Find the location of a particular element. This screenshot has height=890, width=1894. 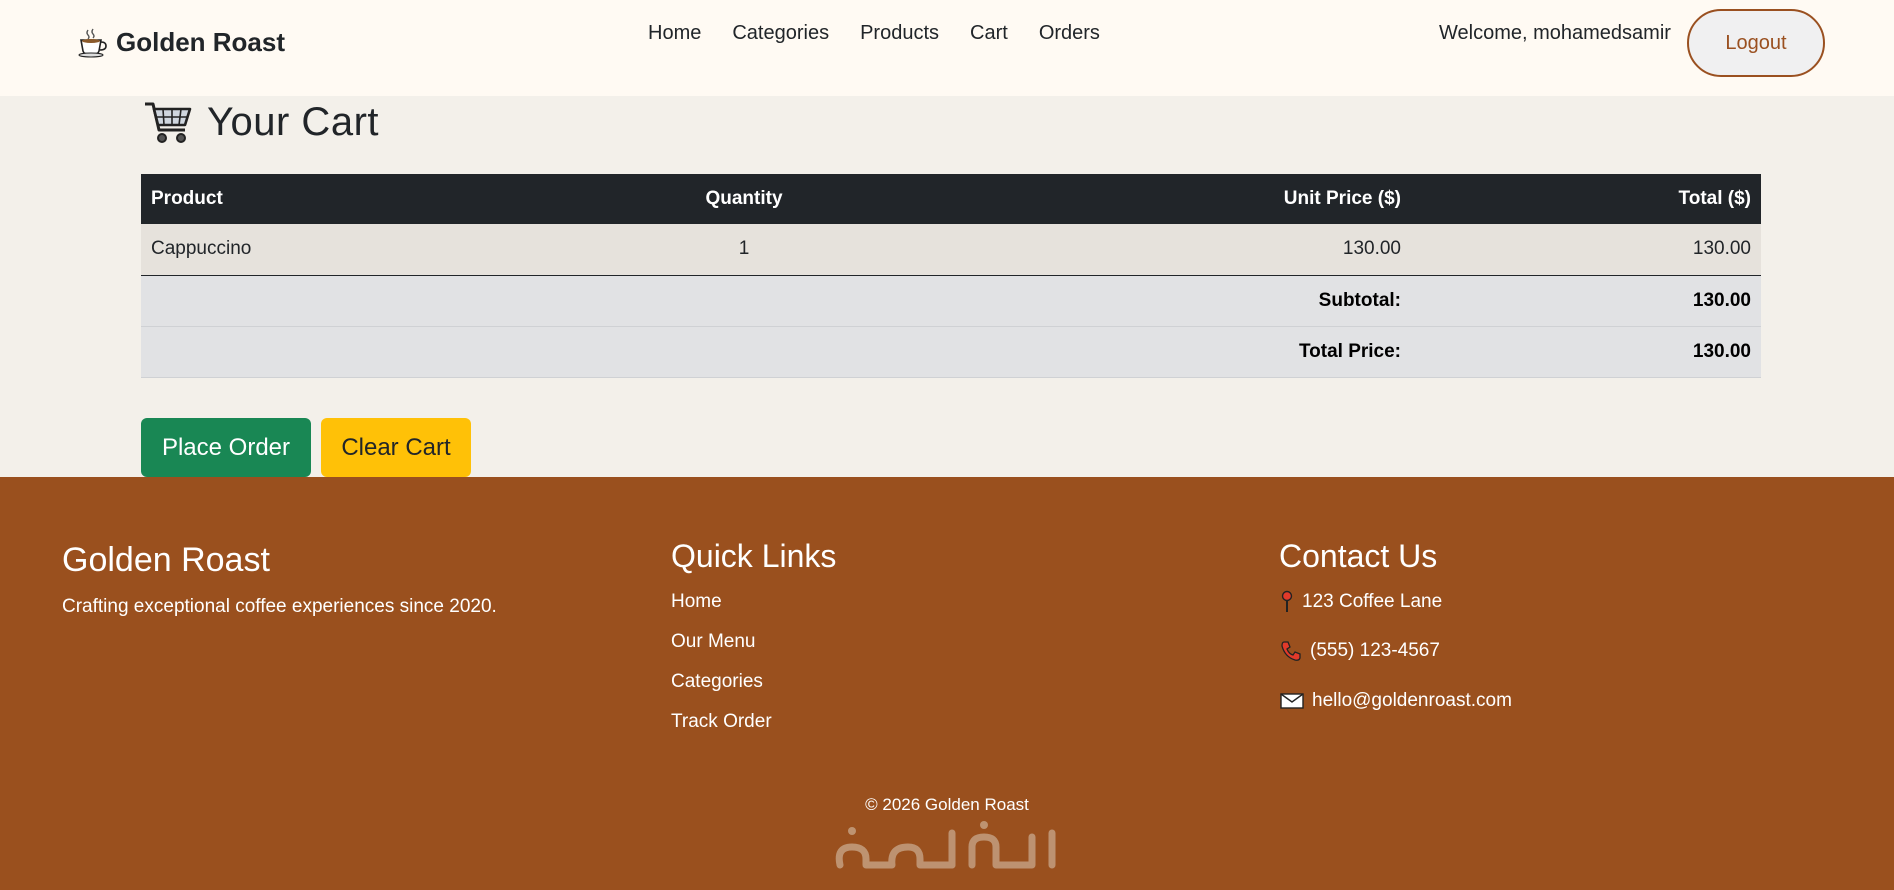

total-row: Total Price: 130.00 is located at coordinates (951, 352).